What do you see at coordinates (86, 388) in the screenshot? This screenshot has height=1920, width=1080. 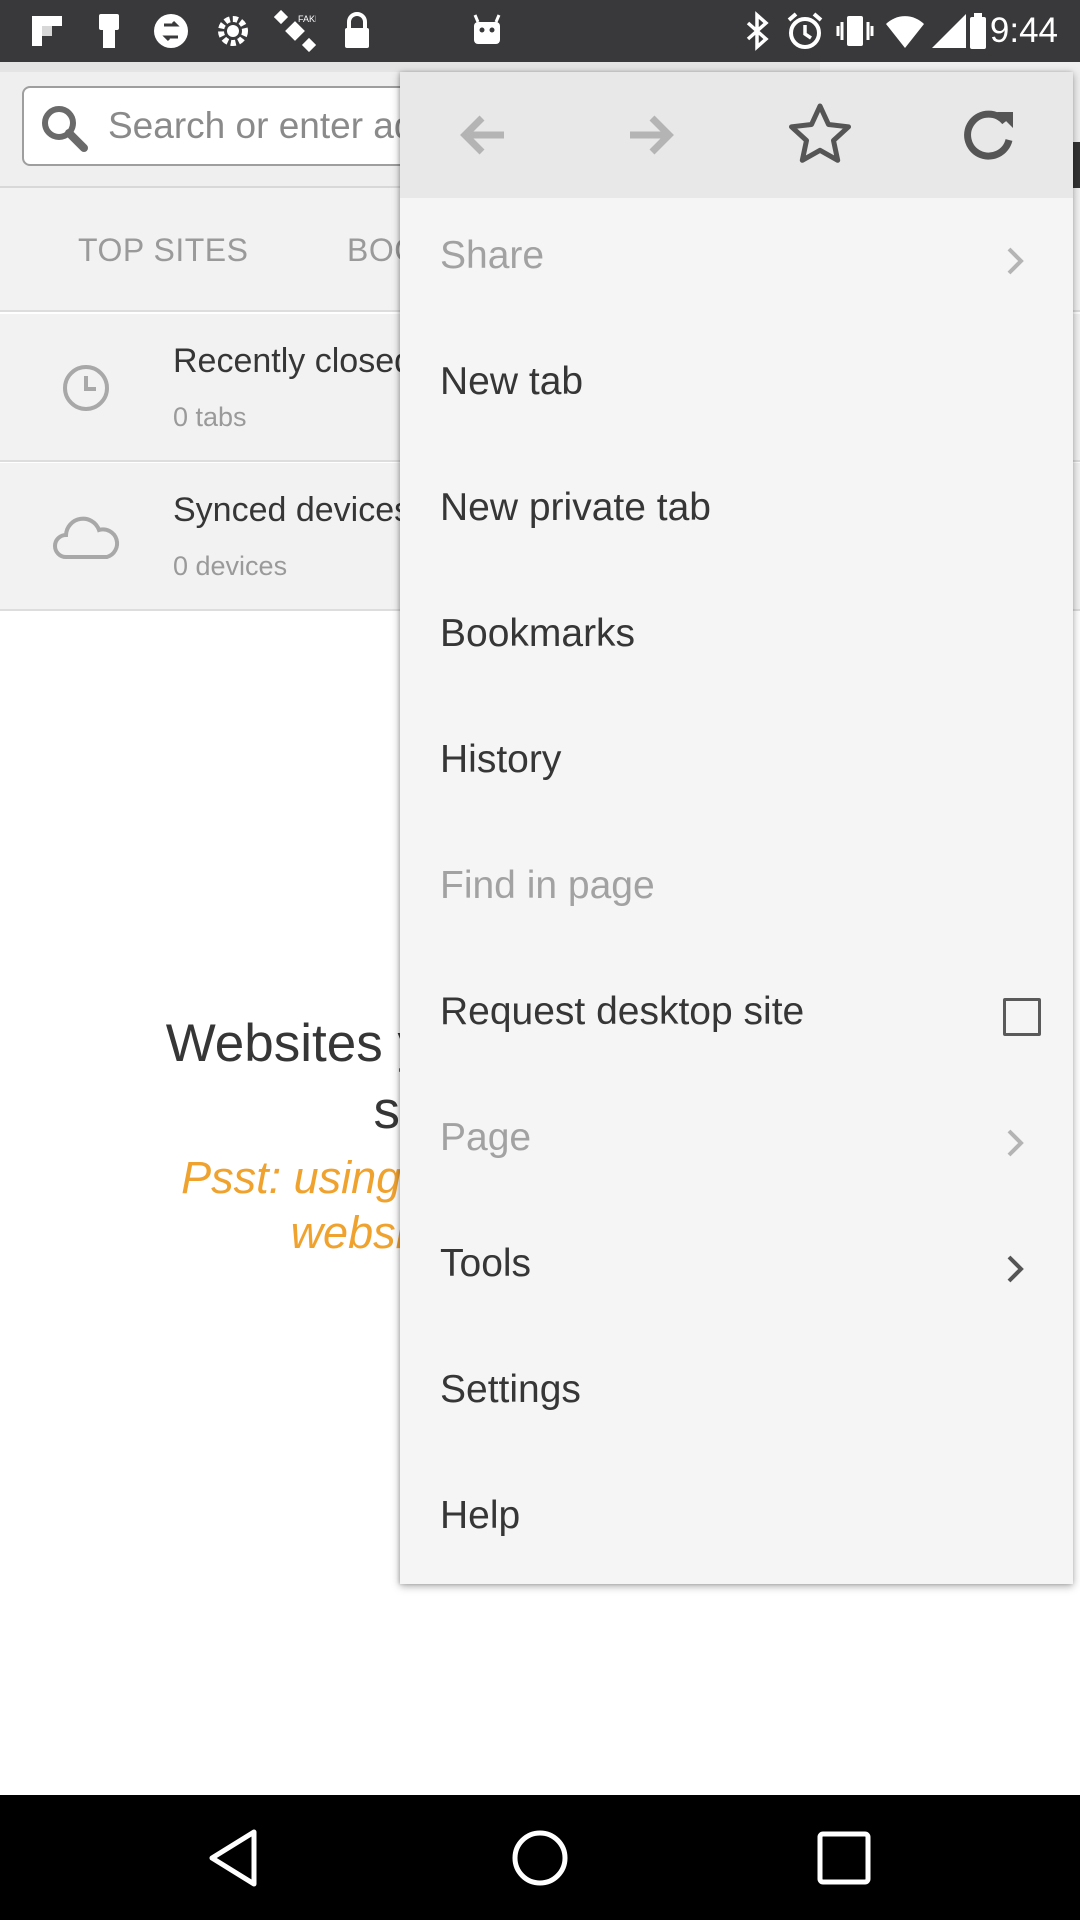 I see `clock-icon` at bounding box center [86, 388].